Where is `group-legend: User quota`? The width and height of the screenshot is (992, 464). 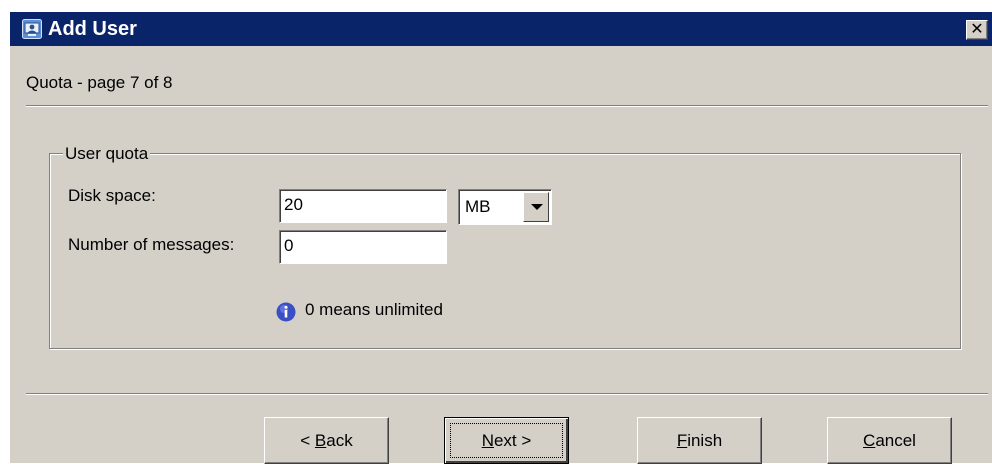 group-legend: User quota is located at coordinates (107, 154).